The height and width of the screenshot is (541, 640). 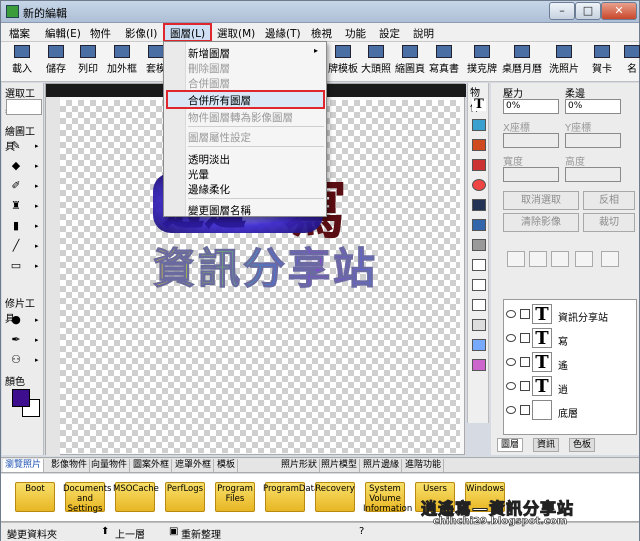 I want to click on menu-item-merge-layer: 合併圖層, so click(x=209, y=83).